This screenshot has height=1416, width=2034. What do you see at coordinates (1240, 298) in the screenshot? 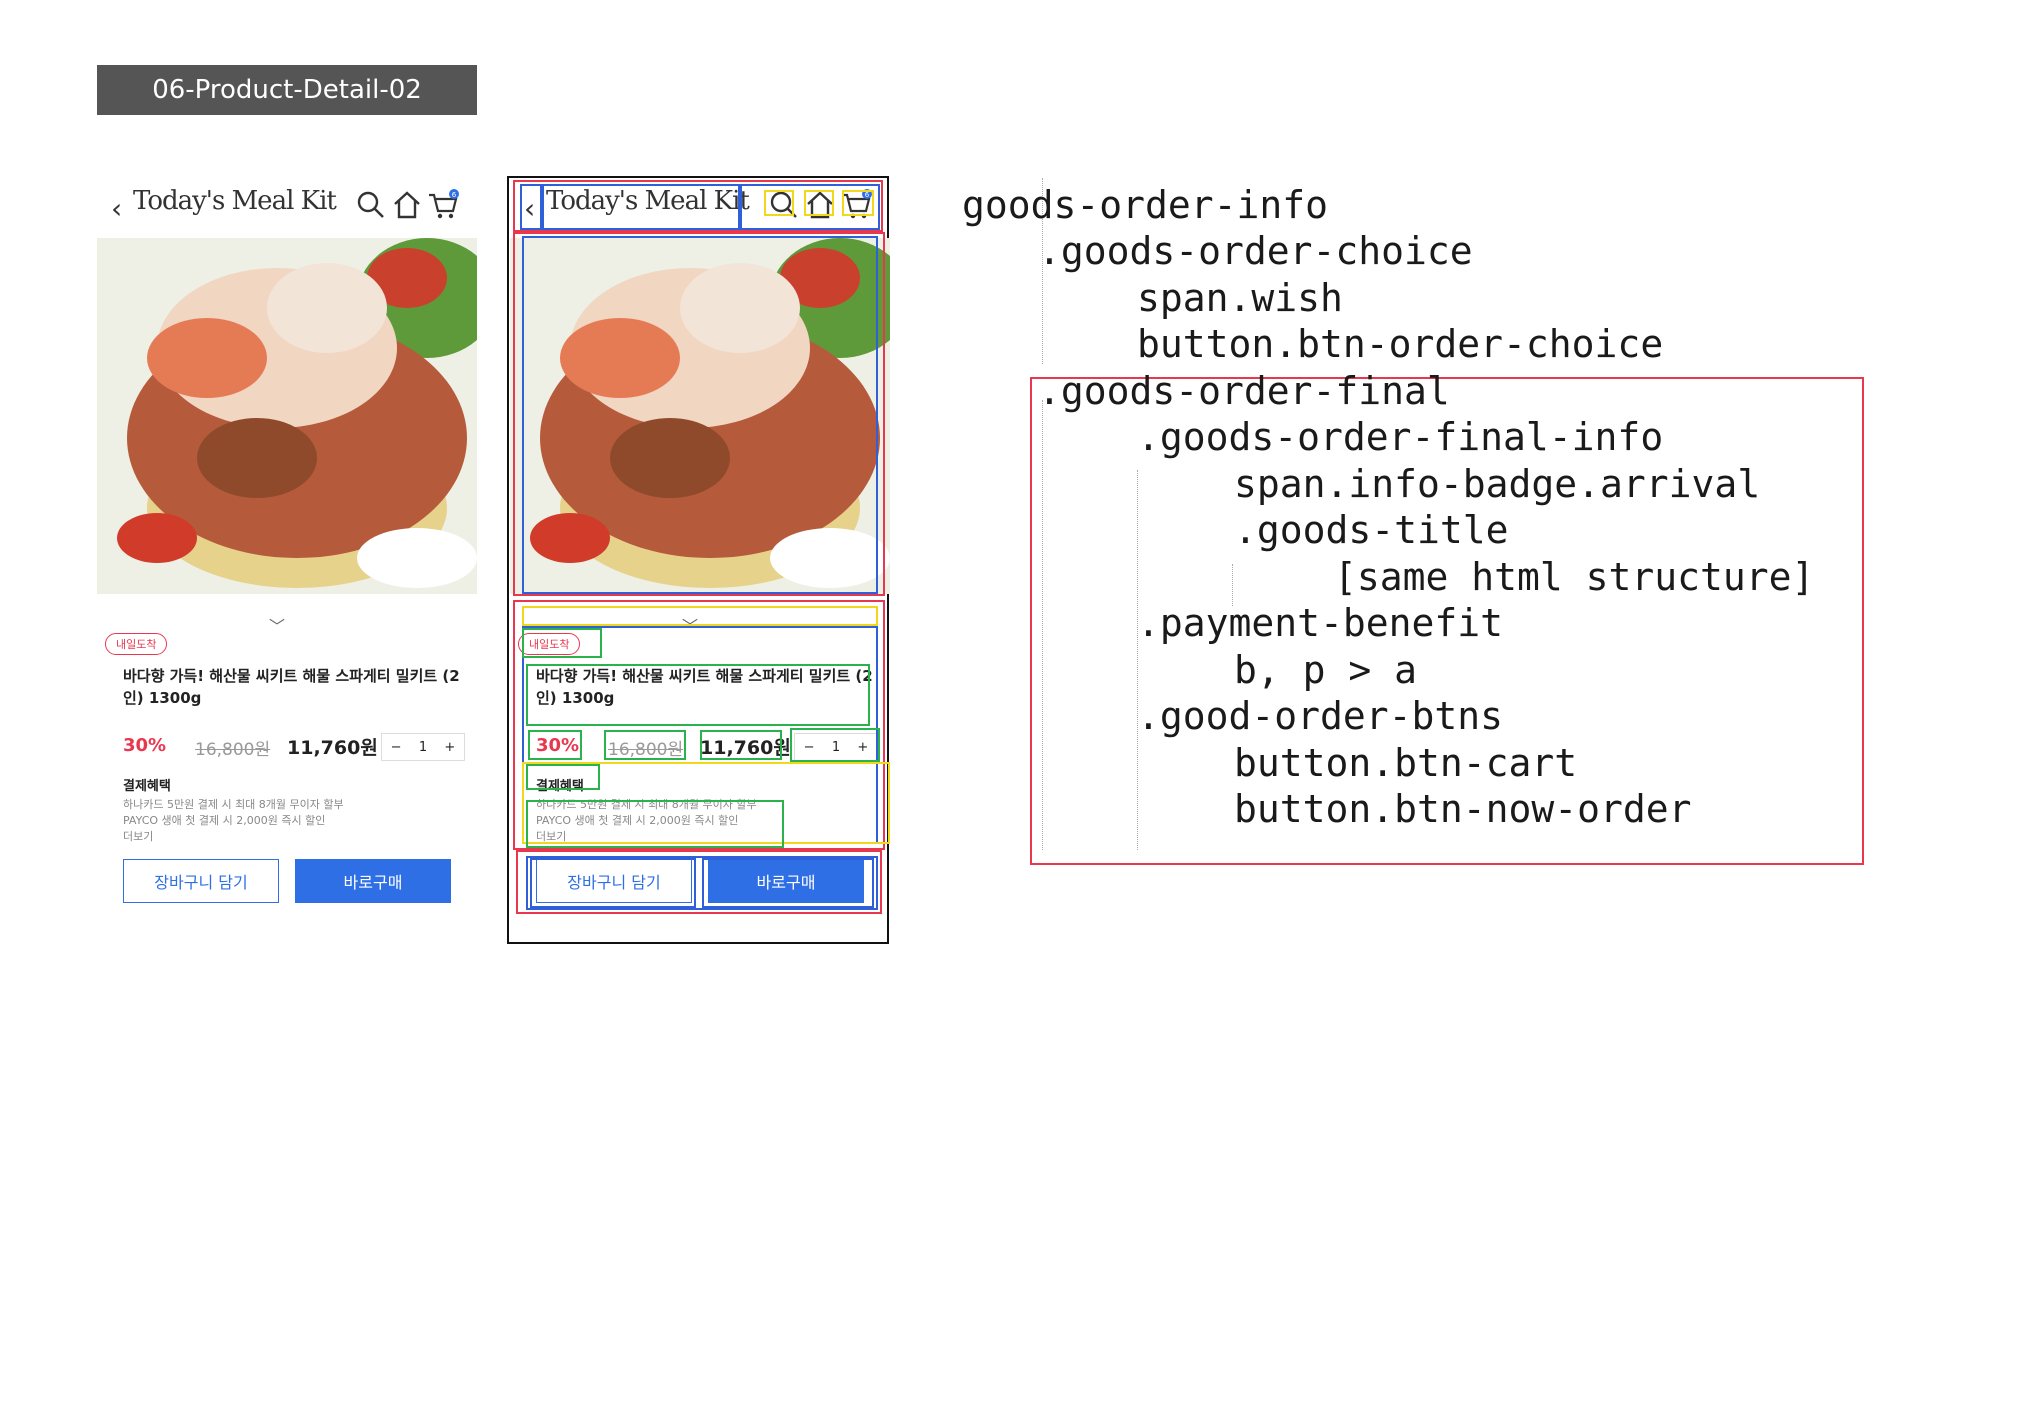
I see `code-line: span.wish` at bounding box center [1240, 298].